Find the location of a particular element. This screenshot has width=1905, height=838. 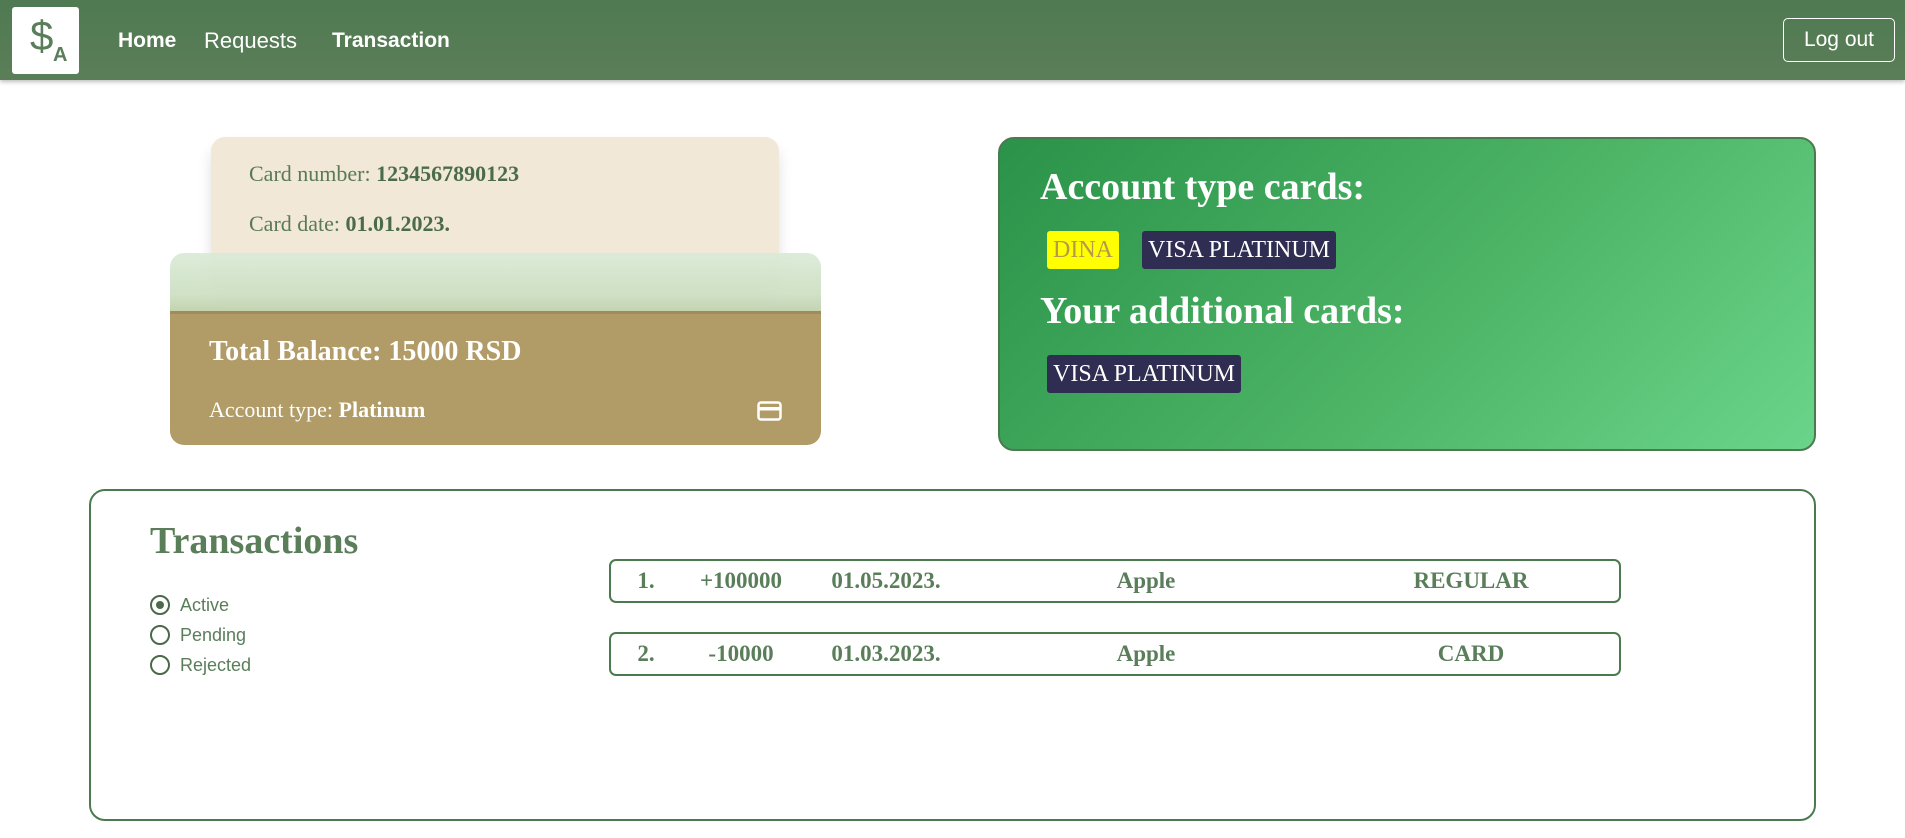

logout-button: Log out is located at coordinates (1839, 40).